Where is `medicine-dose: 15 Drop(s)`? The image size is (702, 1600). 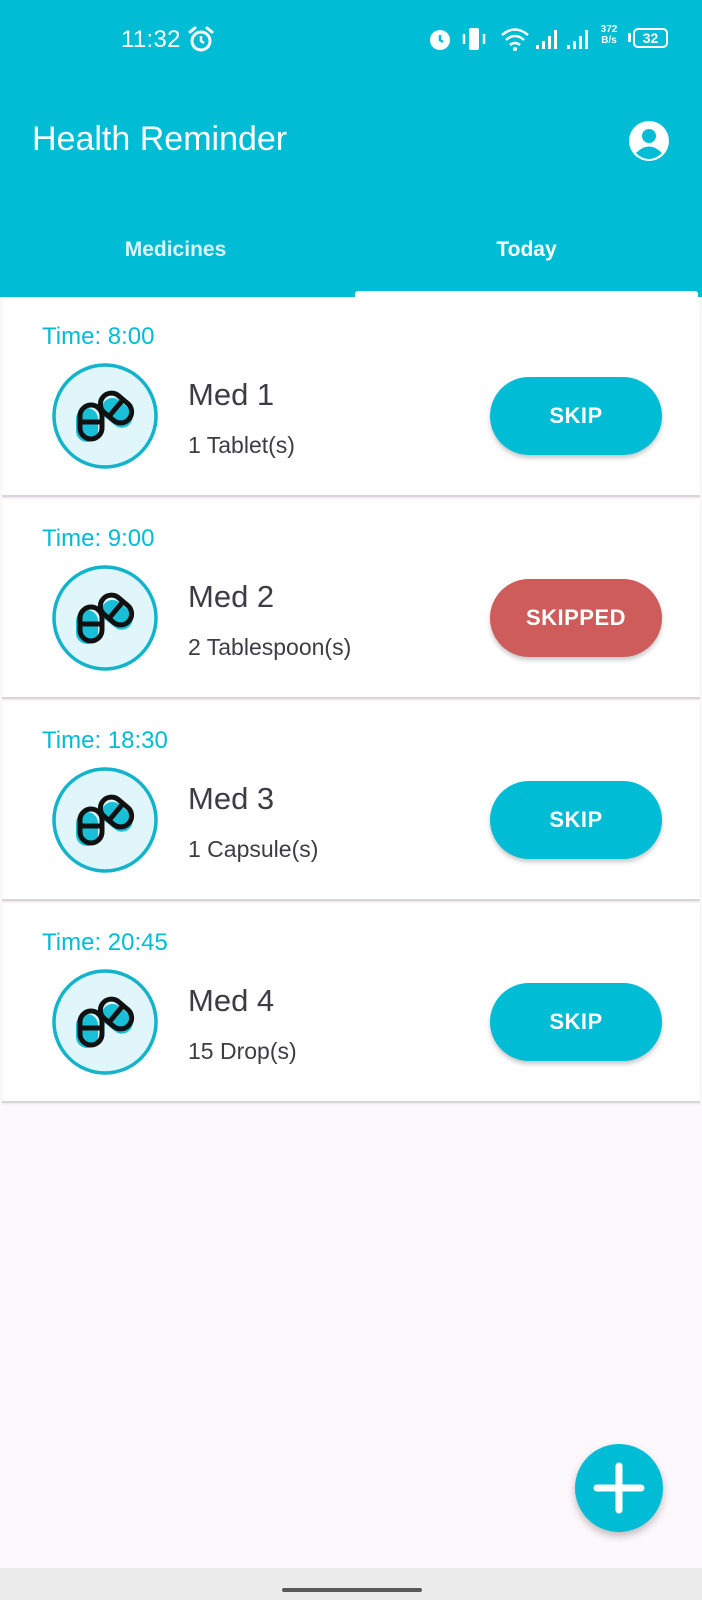
medicine-dose: 15 Drop(s) is located at coordinates (242, 1051).